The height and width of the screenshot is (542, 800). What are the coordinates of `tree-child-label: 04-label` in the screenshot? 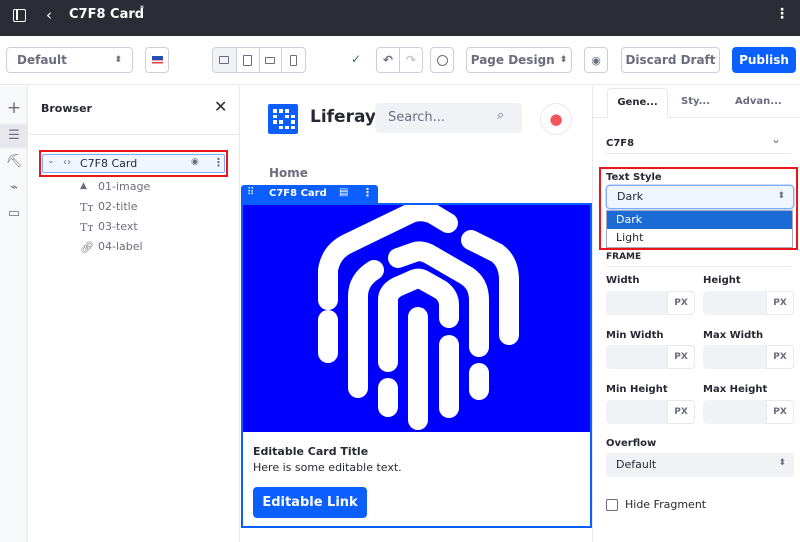 It's located at (120, 246).